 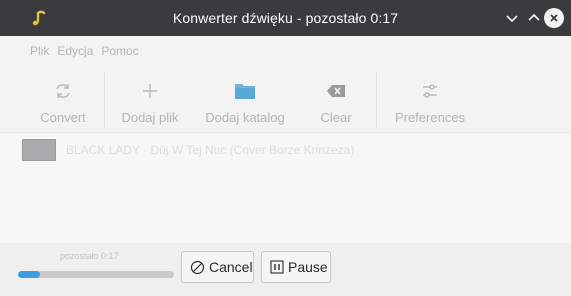 I want to click on cancel-label: Cancel, so click(x=231, y=267).